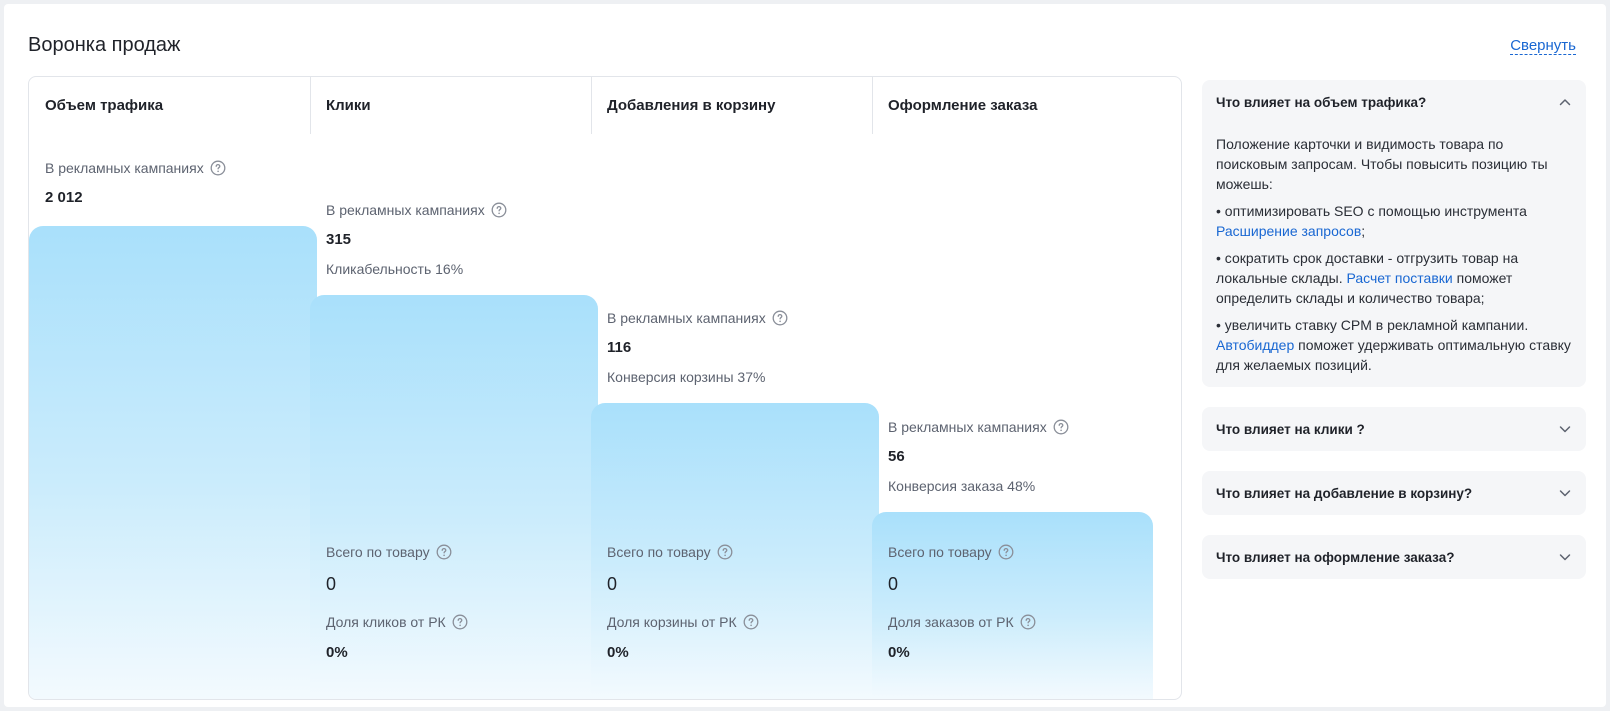 The image size is (1610, 711). Describe the element at coordinates (962, 486) in the screenshot. I see `rate-text: Конверсия заказа 48%` at that location.